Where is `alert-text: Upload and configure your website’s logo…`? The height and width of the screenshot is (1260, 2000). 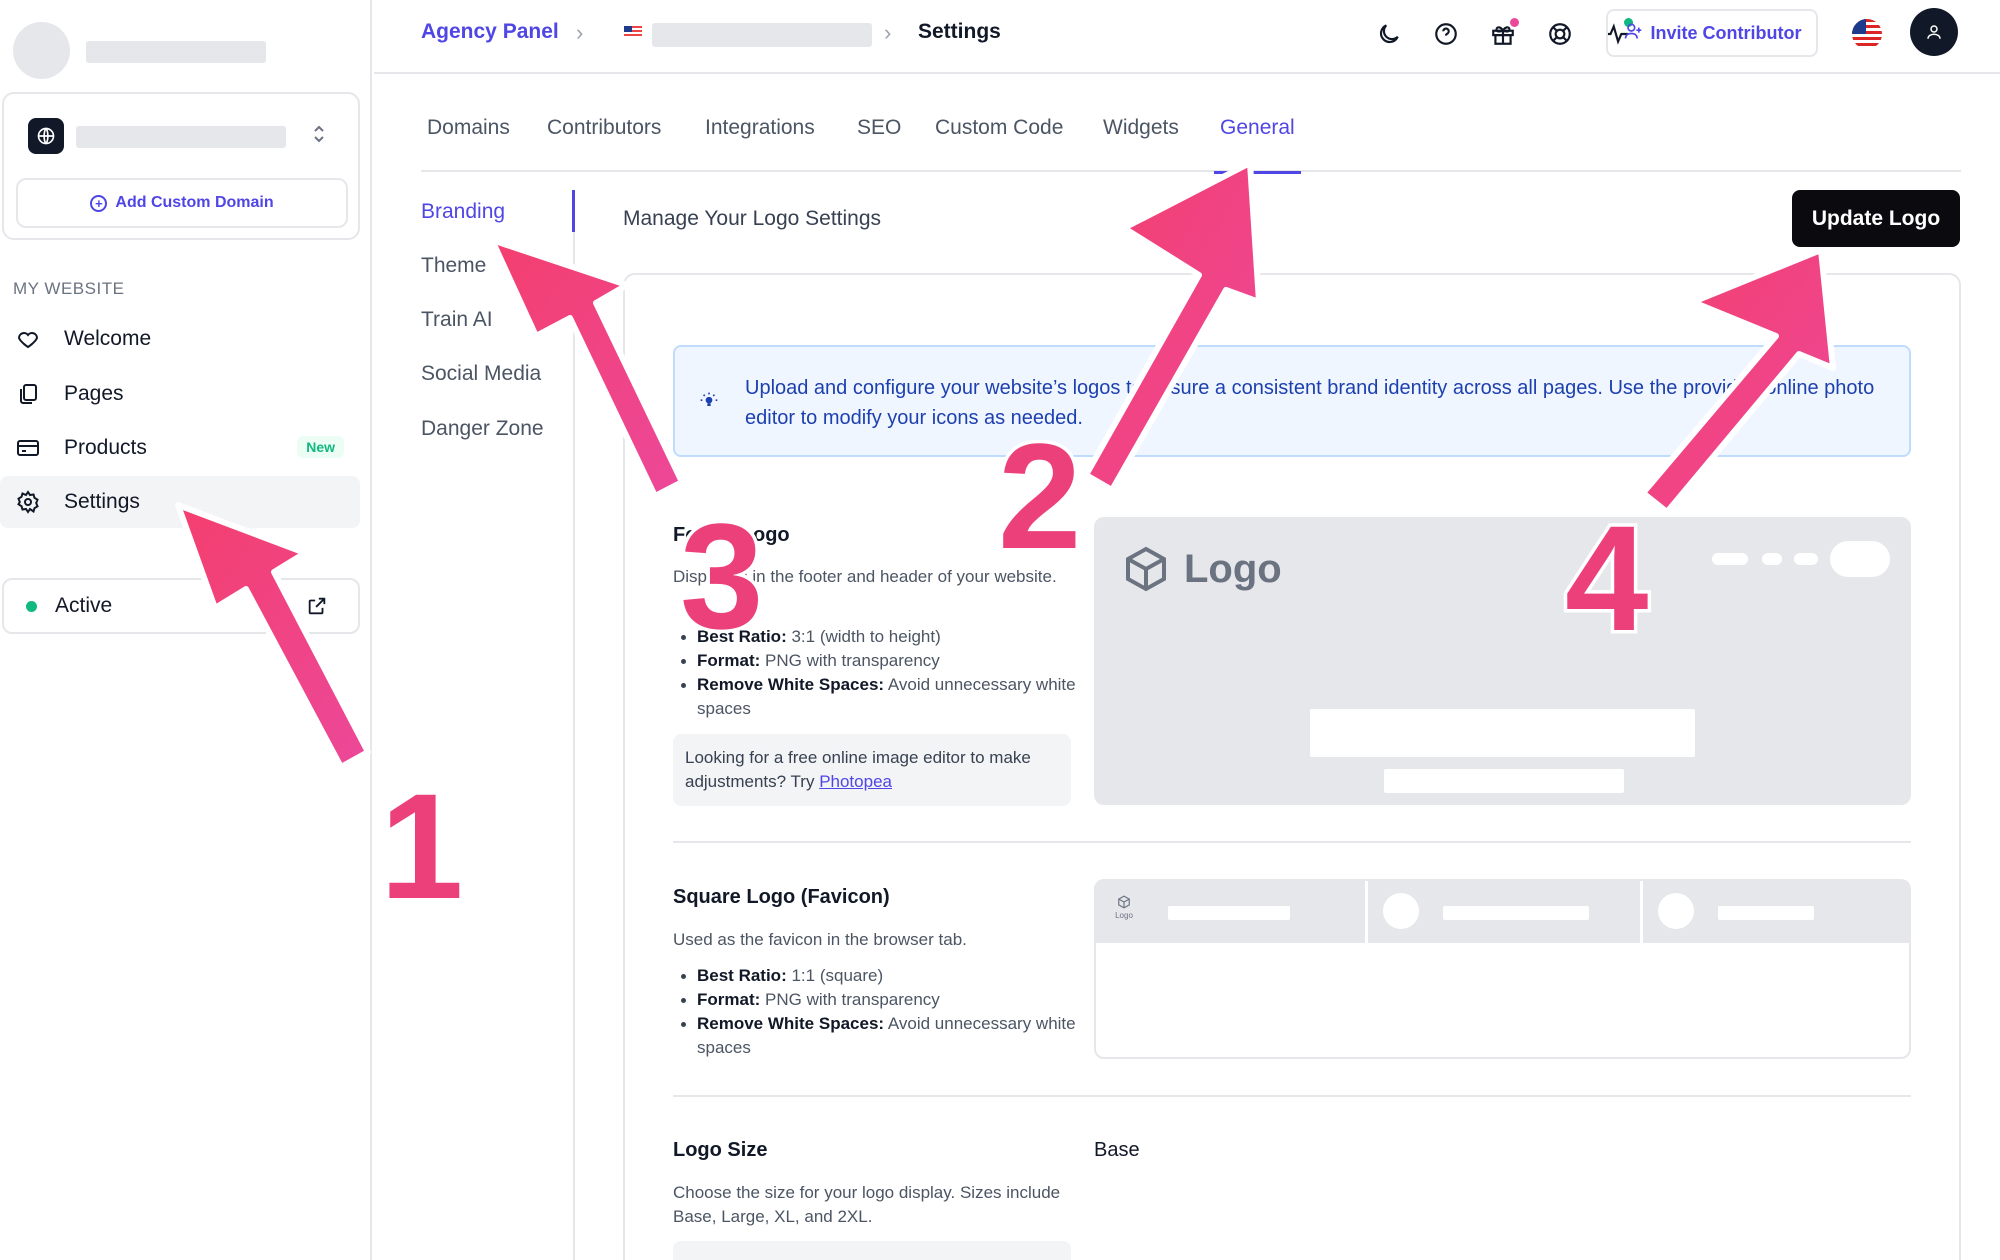
alert-text: Upload and configure your website’s logo… is located at coordinates (1310, 403).